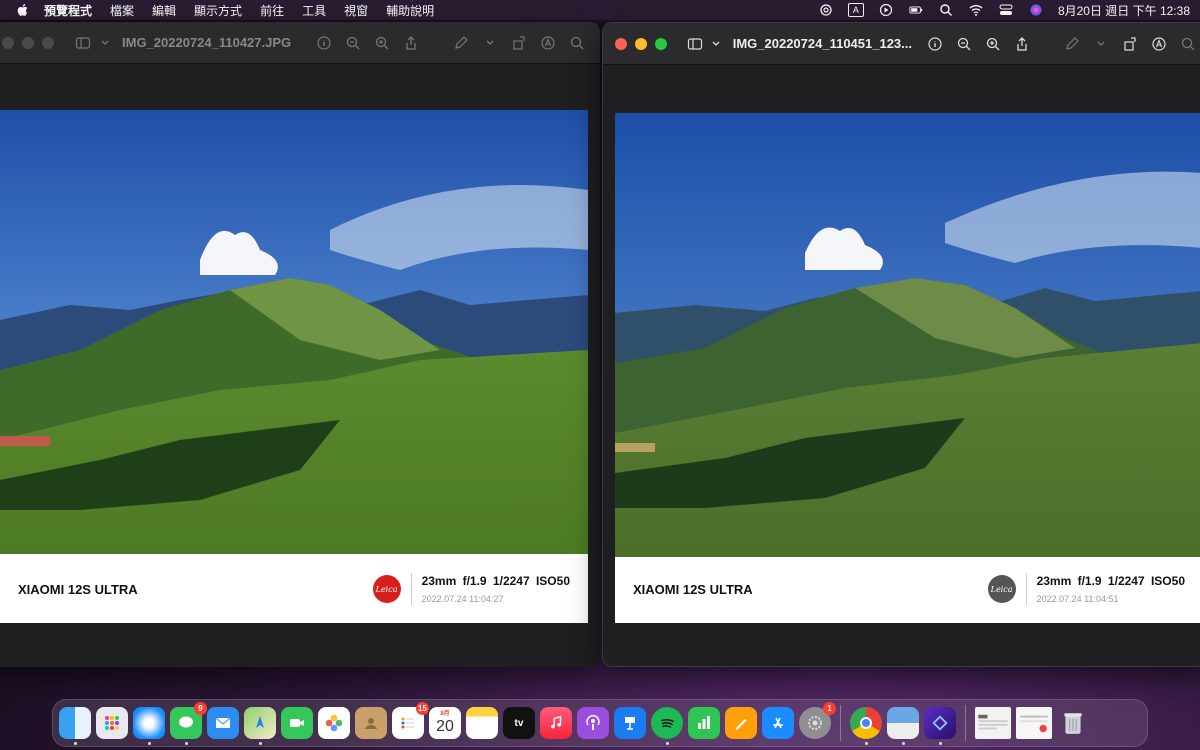 The height and width of the screenshot is (750, 1200). I want to click on siri-icon, so click(1036, 10).